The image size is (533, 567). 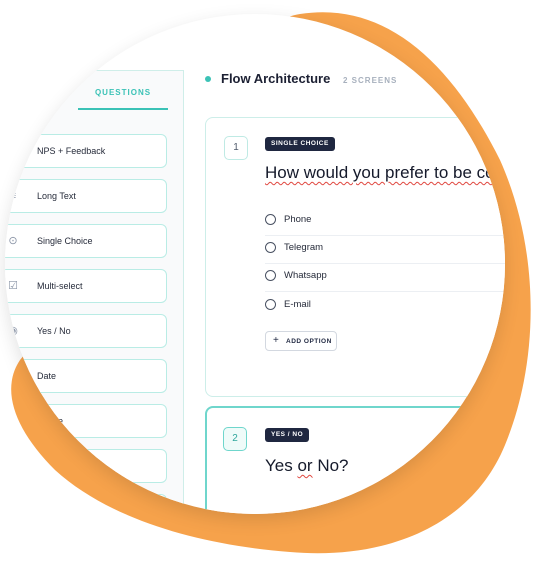 I want to click on plus-icon: +, so click(x=276, y=340).